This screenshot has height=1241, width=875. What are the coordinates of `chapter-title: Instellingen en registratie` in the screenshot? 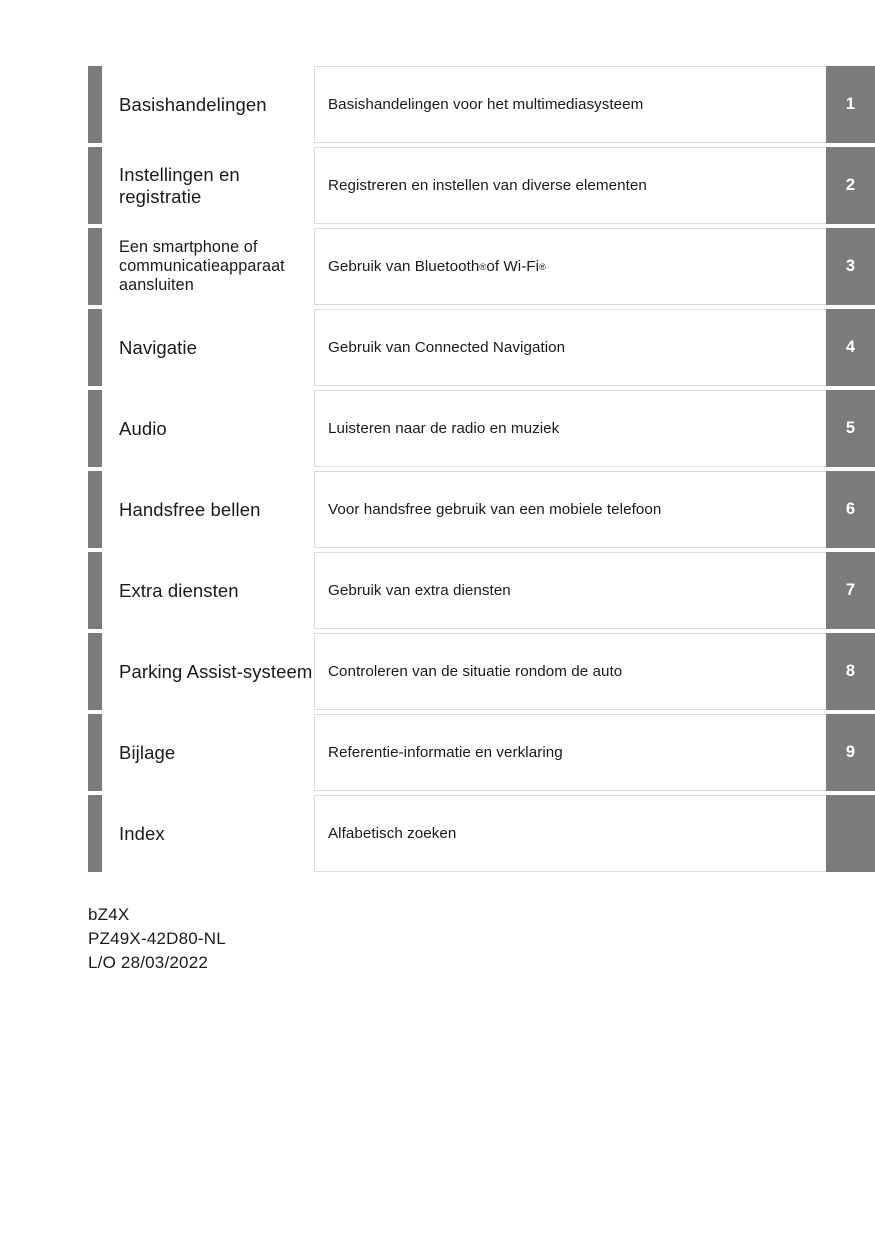 It's located at (179, 185).